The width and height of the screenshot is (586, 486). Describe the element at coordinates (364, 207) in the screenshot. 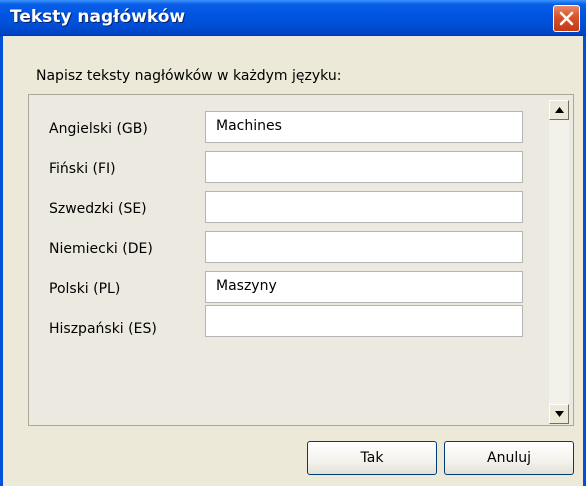

I see `swedish-heading-input` at that location.